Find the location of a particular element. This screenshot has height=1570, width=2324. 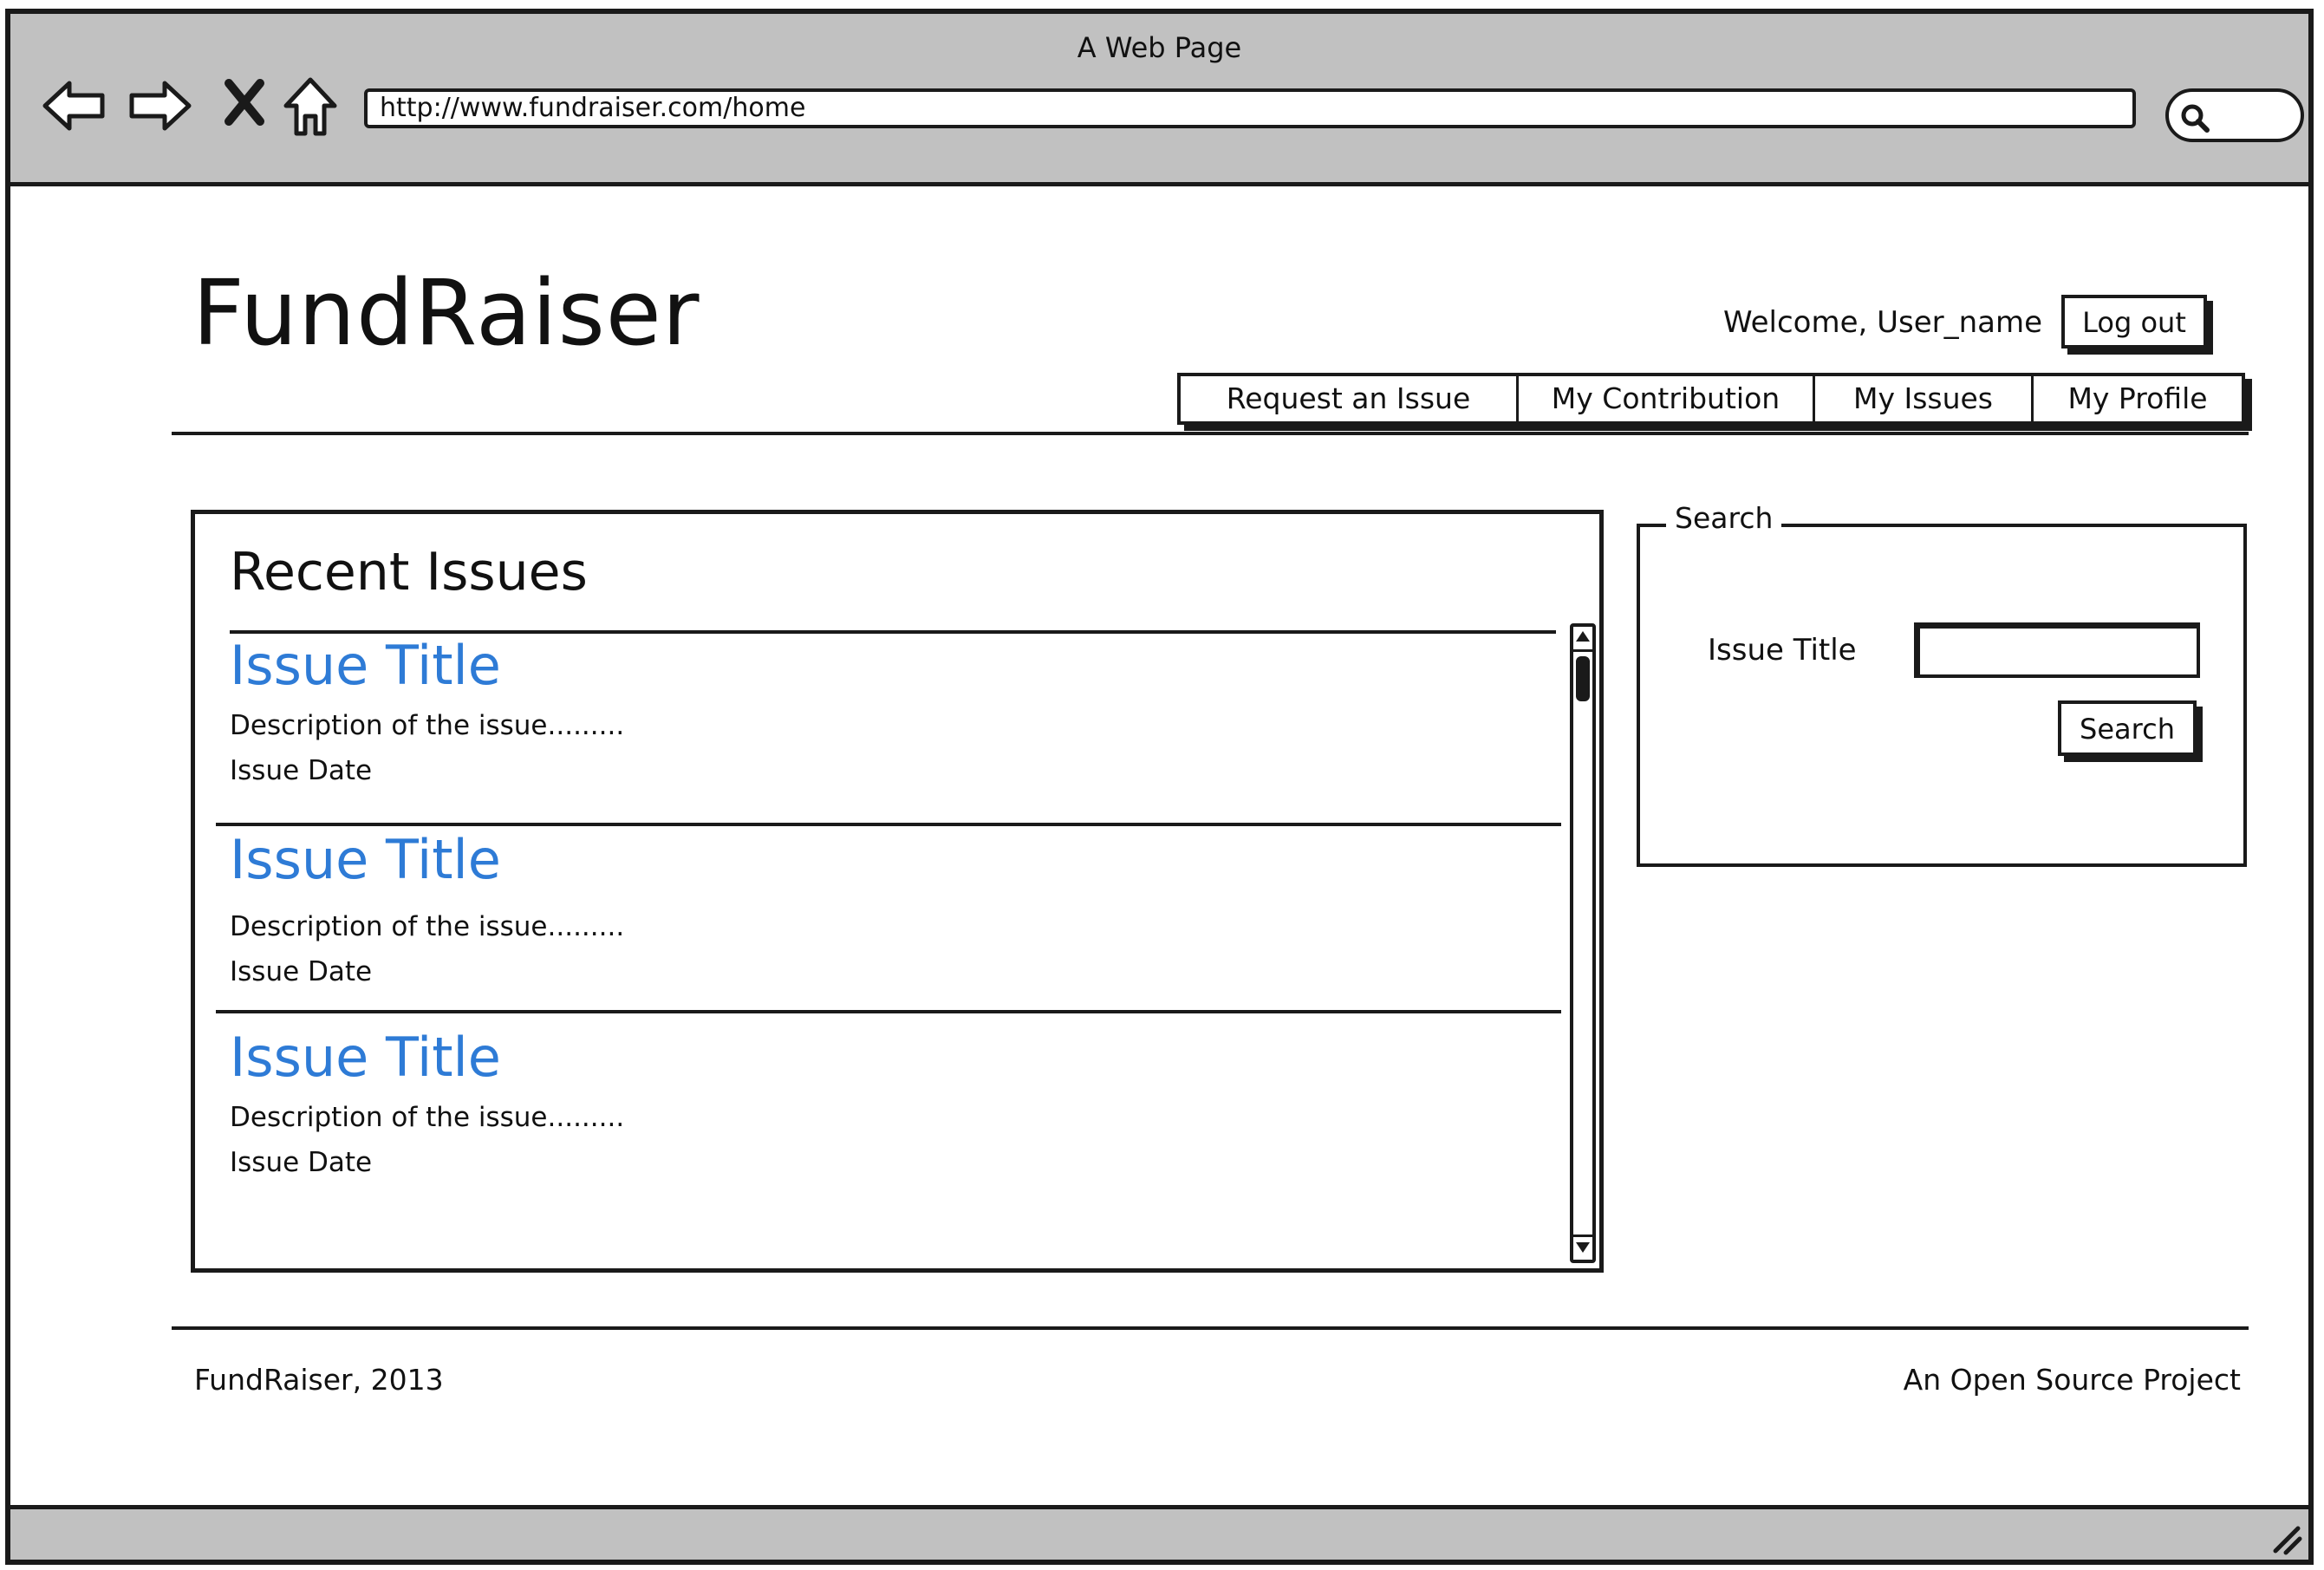

forward-arrow-icon is located at coordinates (159, 105).